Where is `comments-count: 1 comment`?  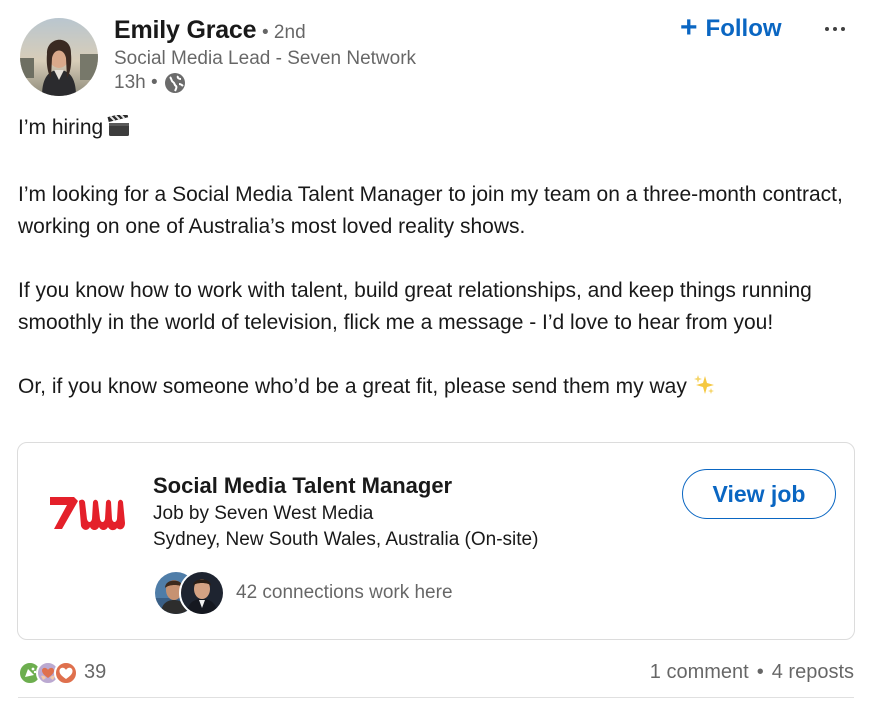
comments-count: 1 comment is located at coordinates (699, 672).